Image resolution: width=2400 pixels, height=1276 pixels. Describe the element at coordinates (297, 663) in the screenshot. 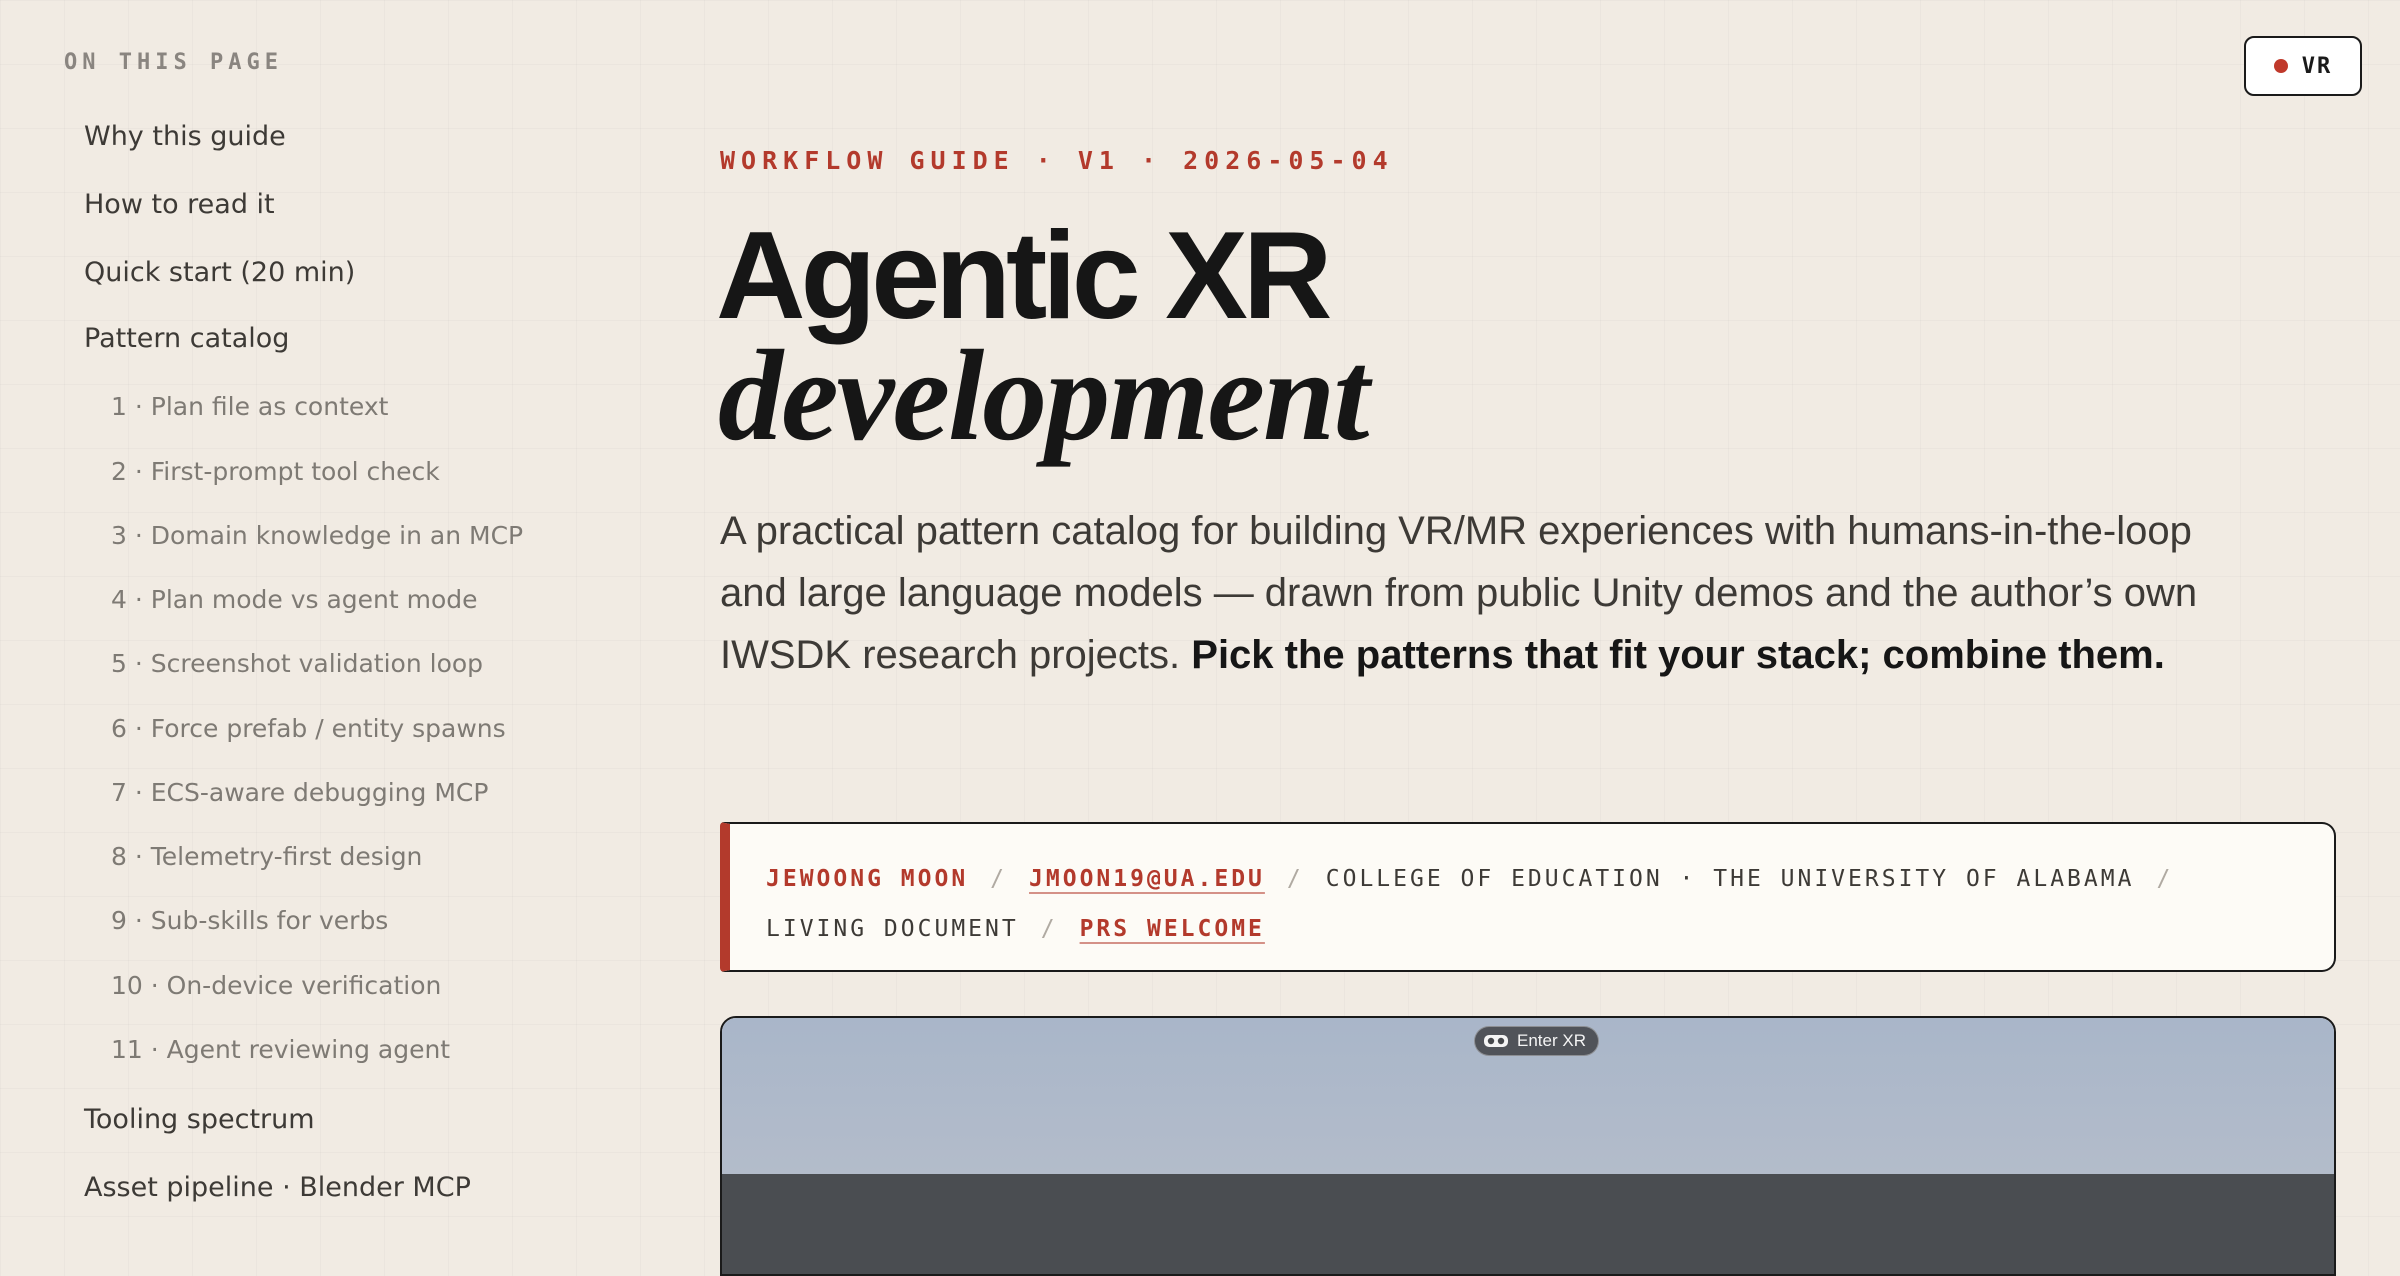

I see `toc-subitem-screenshot-loop: 5 · Screenshot validation loop` at that location.